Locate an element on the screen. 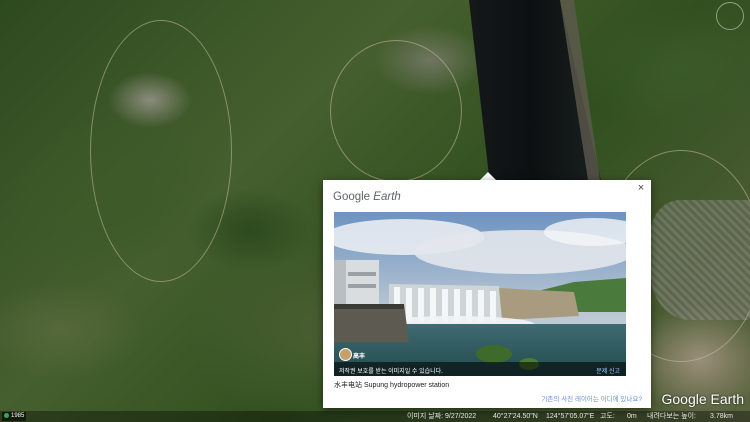 The height and width of the screenshot is (422, 750). photo-author: 高丰 is located at coordinates (359, 355).